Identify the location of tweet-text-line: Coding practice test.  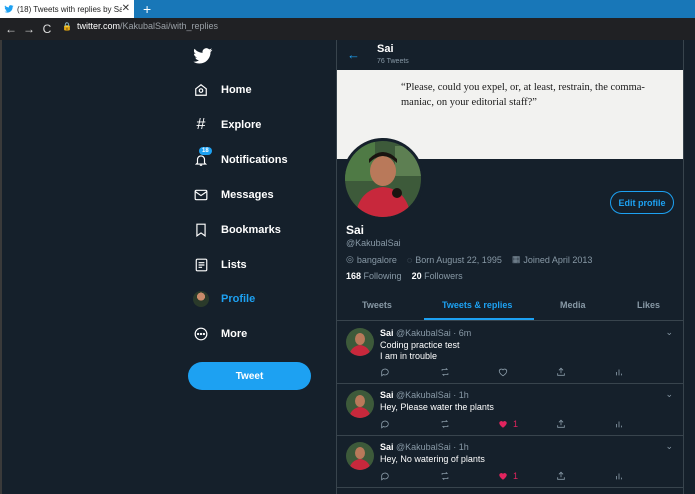
(420, 345).